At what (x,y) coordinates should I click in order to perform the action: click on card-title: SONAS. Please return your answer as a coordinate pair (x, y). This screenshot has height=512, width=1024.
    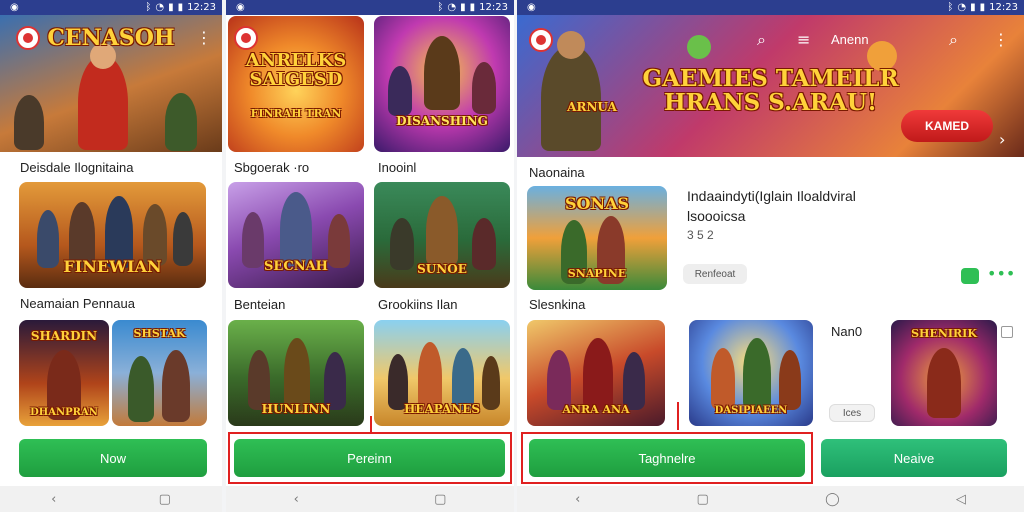
    Looking at the image, I should click on (597, 203).